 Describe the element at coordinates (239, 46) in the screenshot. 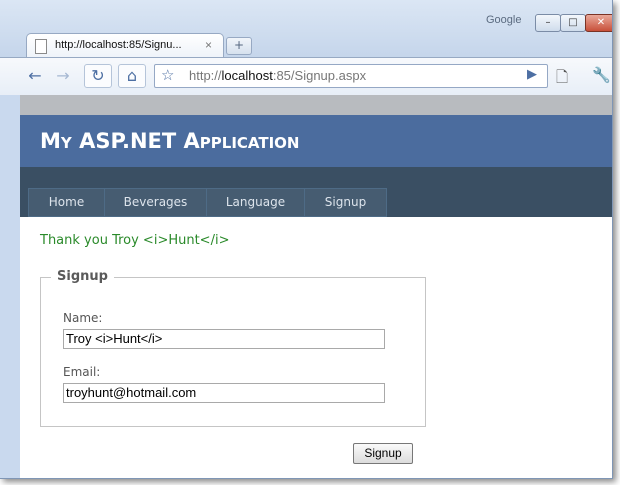

I see `new-tab-button: +` at that location.